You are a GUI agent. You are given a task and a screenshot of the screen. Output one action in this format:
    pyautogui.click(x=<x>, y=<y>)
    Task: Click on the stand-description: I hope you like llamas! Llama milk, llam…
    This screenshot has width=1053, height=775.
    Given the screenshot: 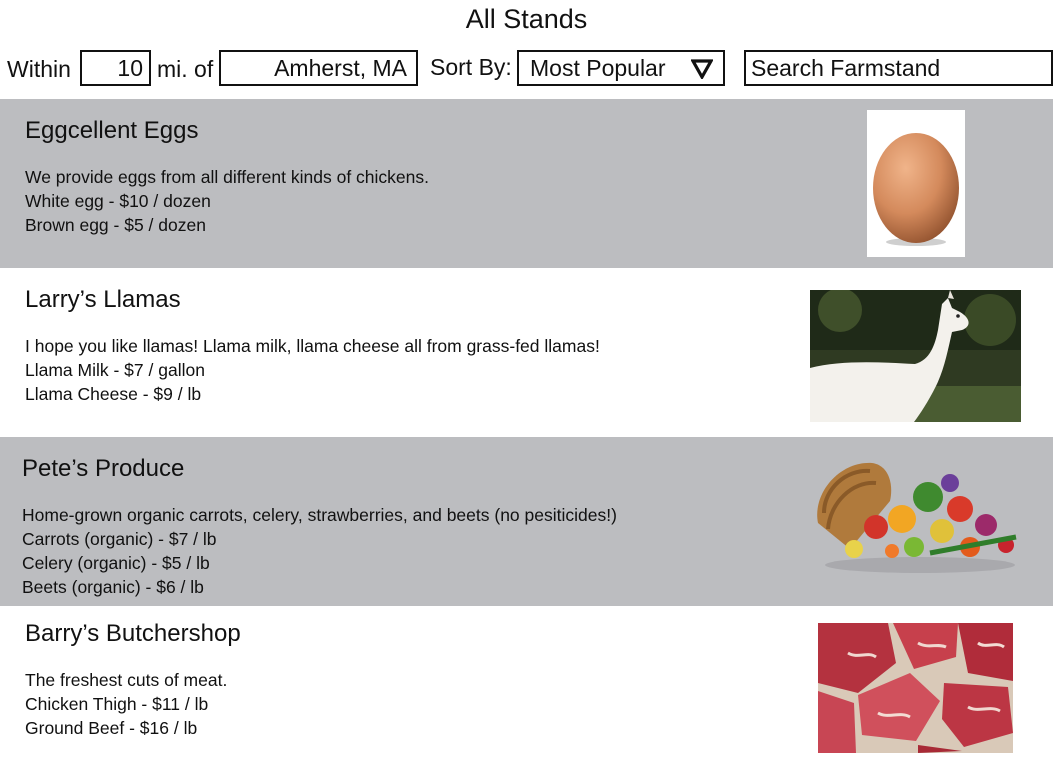 What is the action you would take?
    pyautogui.click(x=312, y=346)
    